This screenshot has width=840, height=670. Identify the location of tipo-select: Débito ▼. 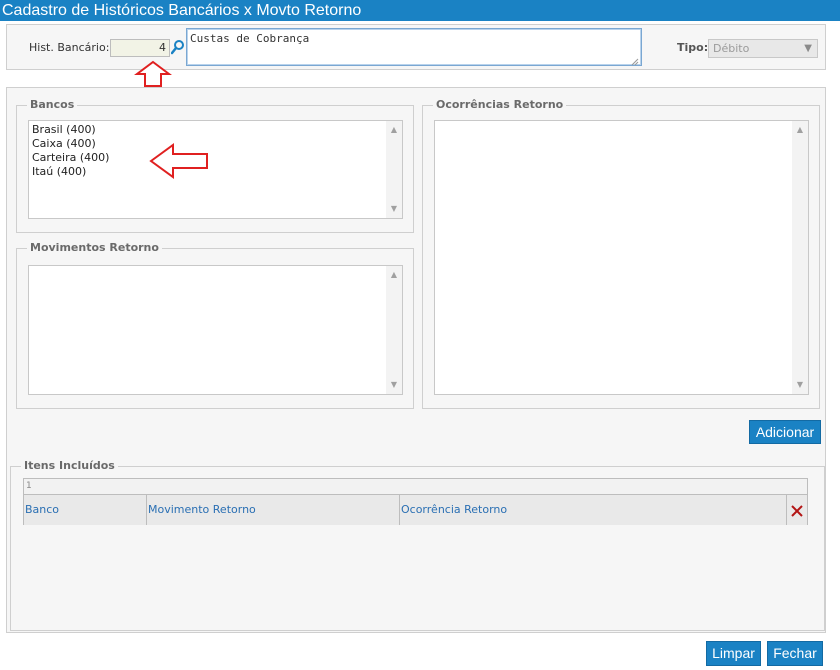
(763, 48).